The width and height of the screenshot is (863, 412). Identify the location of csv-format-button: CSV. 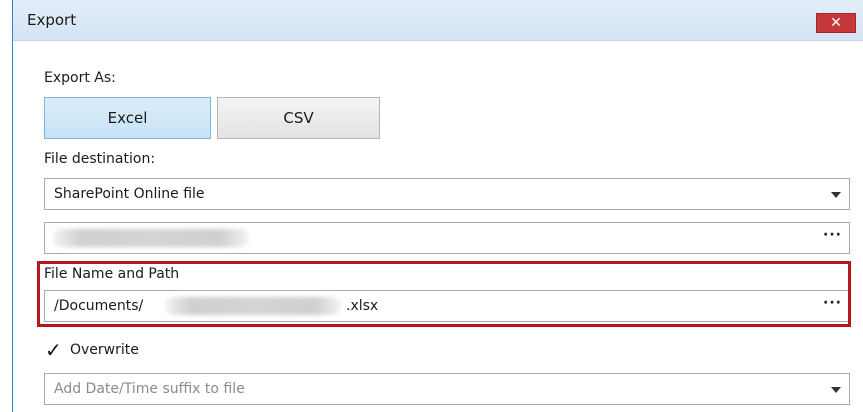
(298, 118).